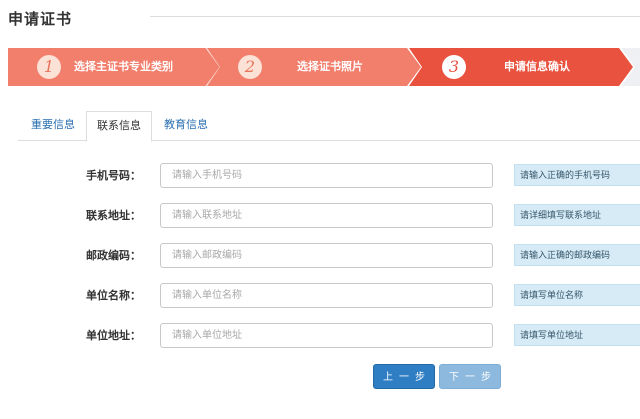  What do you see at coordinates (577, 175) in the screenshot?
I see `mobile-hint: 请输入正确的手机号码` at bounding box center [577, 175].